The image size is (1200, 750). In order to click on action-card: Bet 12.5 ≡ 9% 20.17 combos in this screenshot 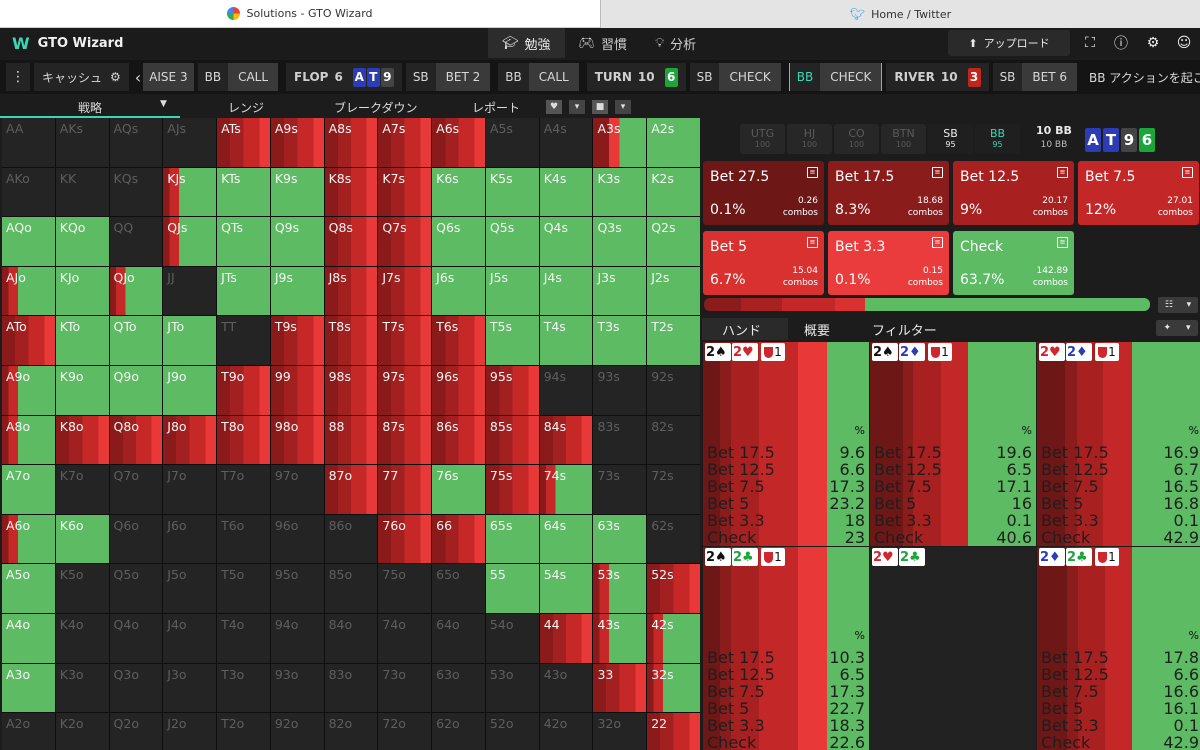, I will do `click(1013, 193)`.